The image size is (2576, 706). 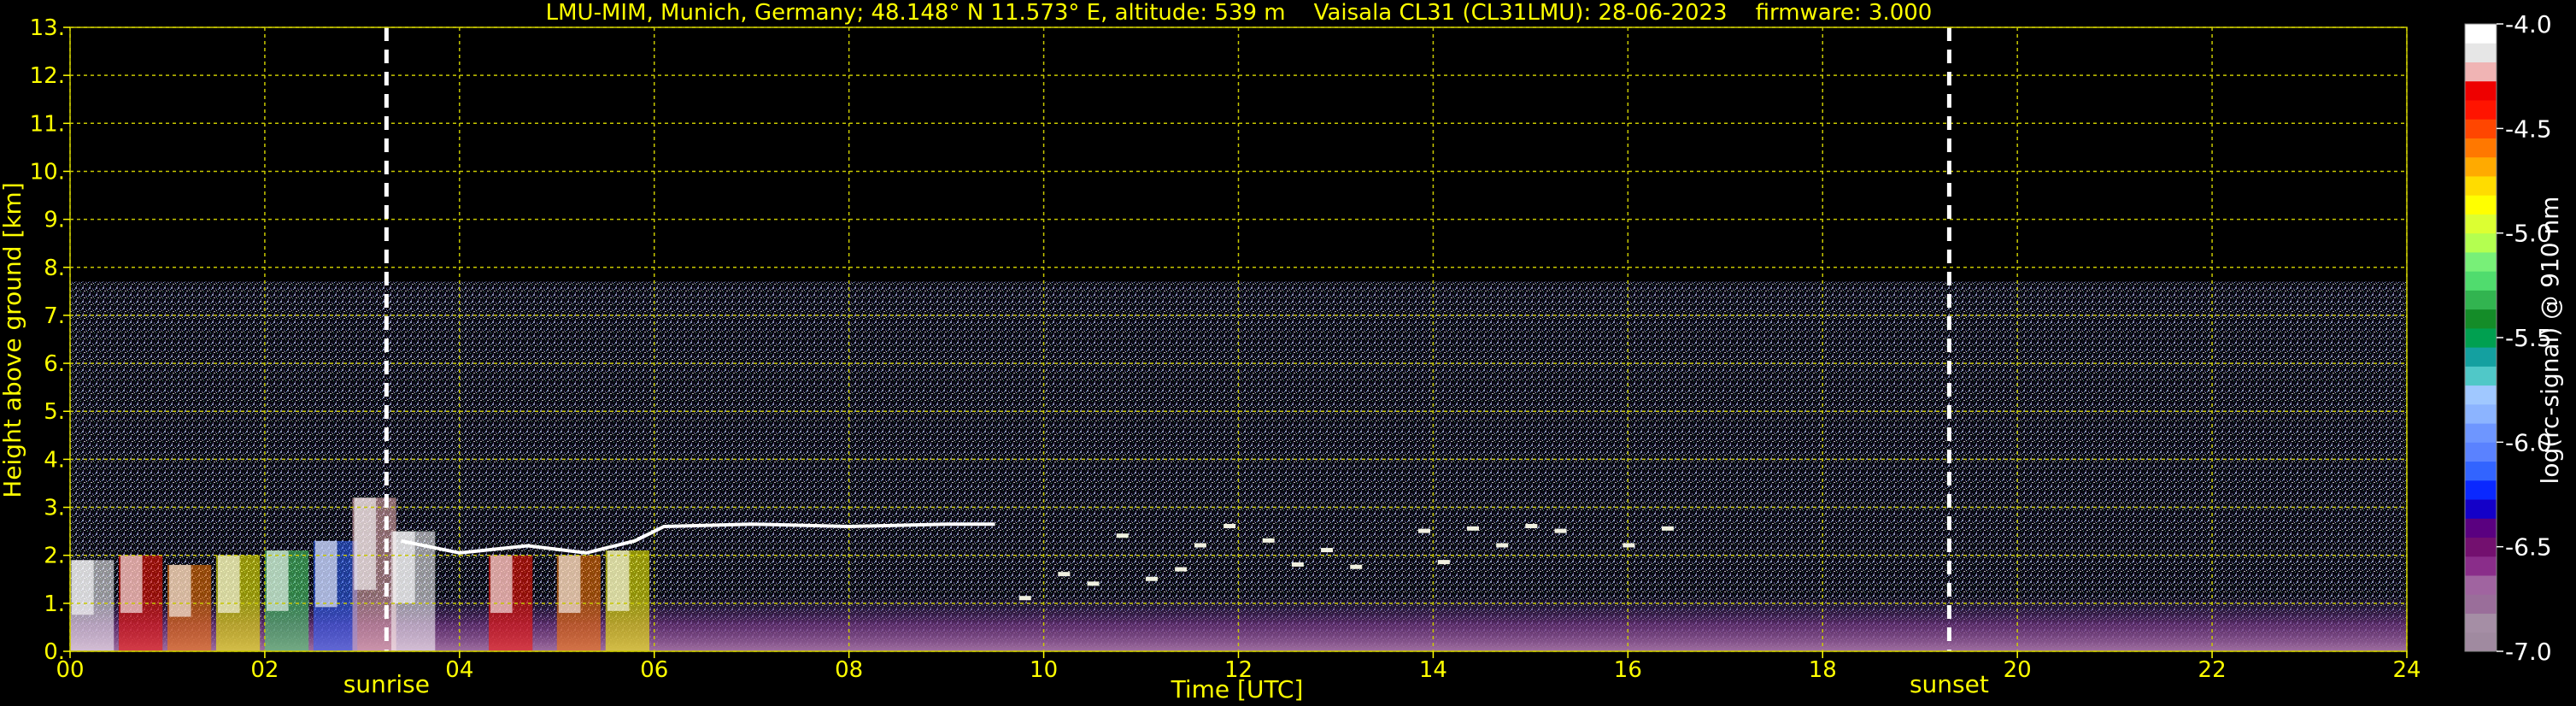 What do you see at coordinates (459, 670) in the screenshot?
I see `x-tick-label: 04` at bounding box center [459, 670].